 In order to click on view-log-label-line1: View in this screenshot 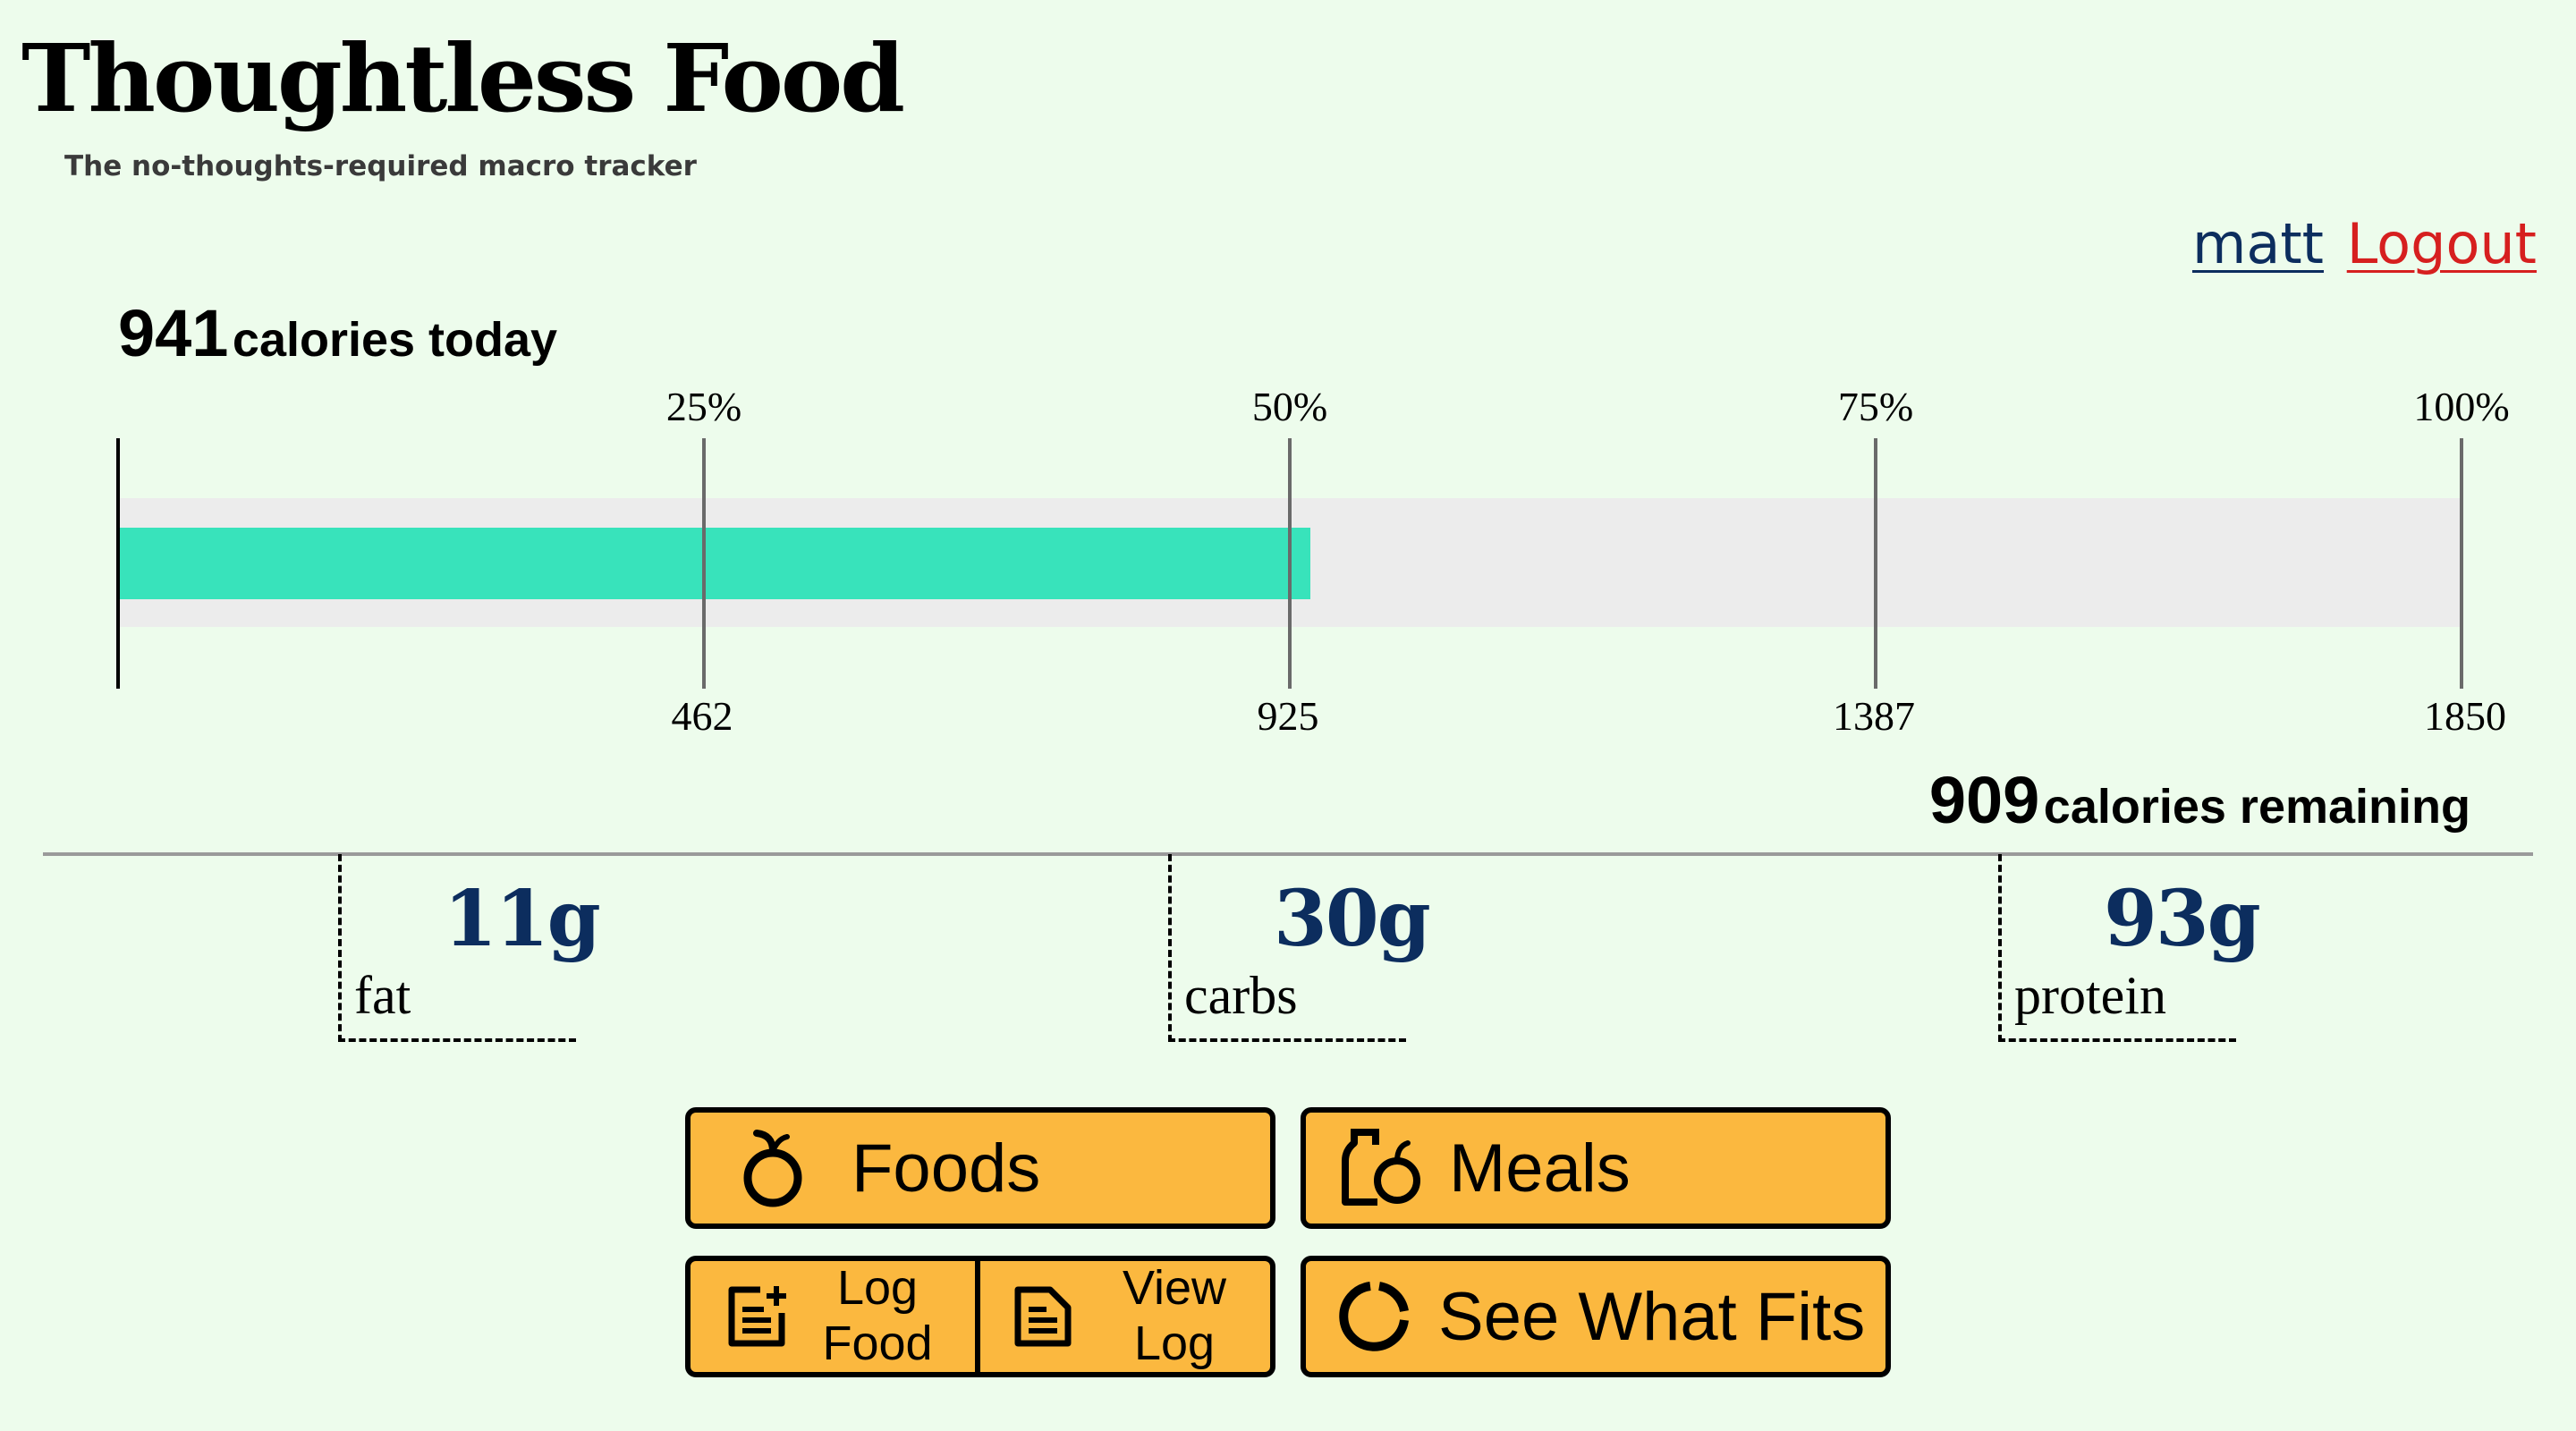, I will do `click(1174, 1289)`.